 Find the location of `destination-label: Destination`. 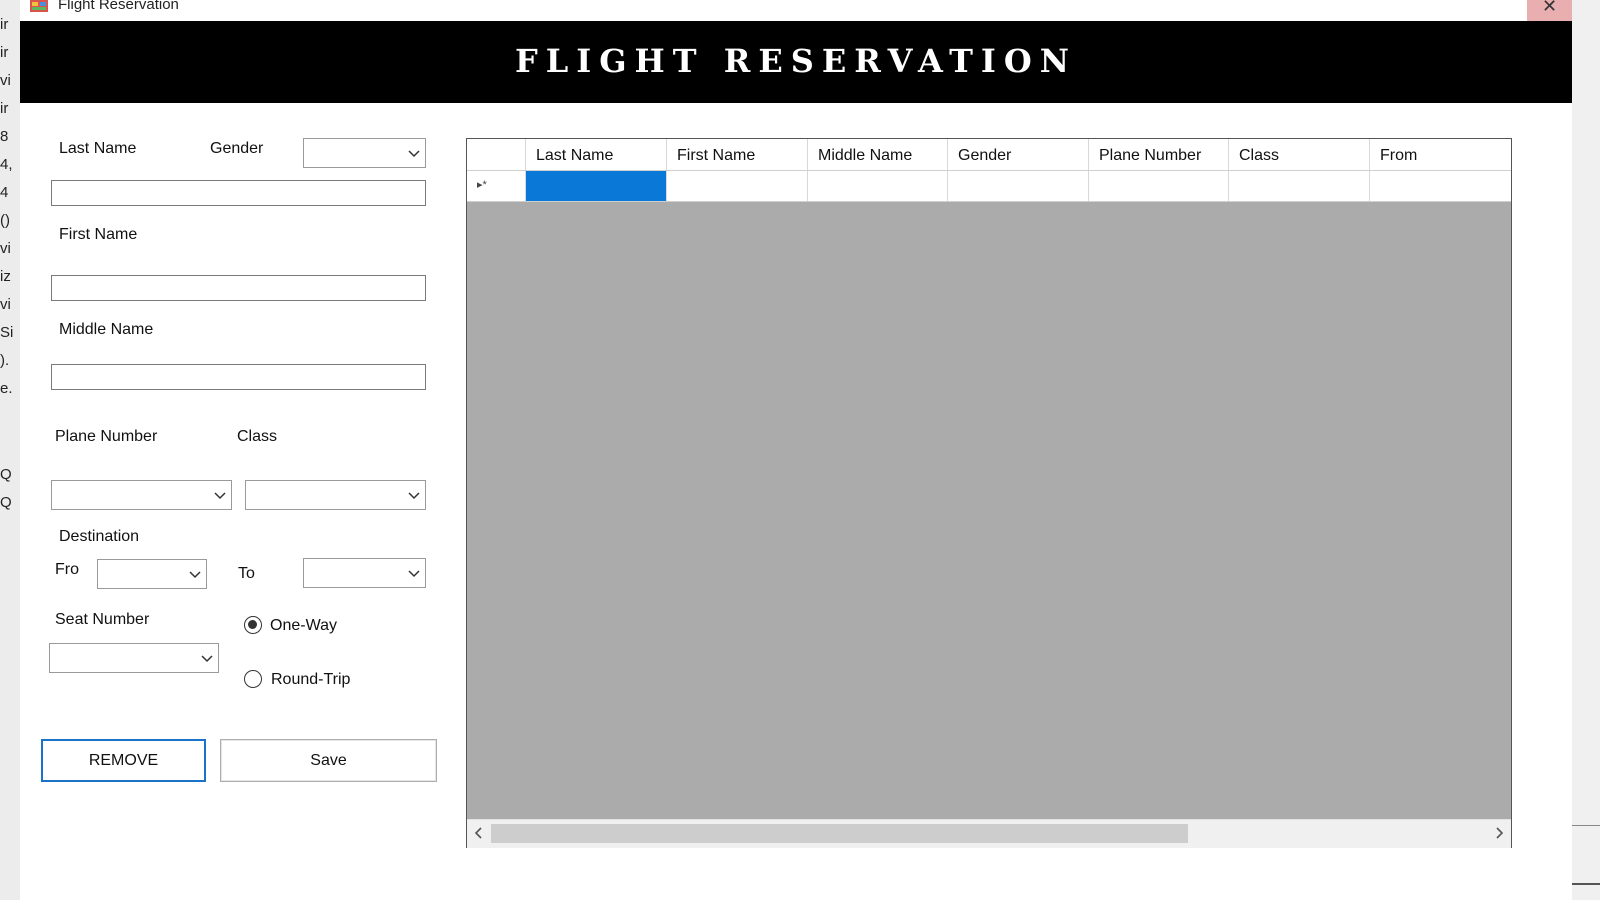

destination-label: Destination is located at coordinates (99, 536).